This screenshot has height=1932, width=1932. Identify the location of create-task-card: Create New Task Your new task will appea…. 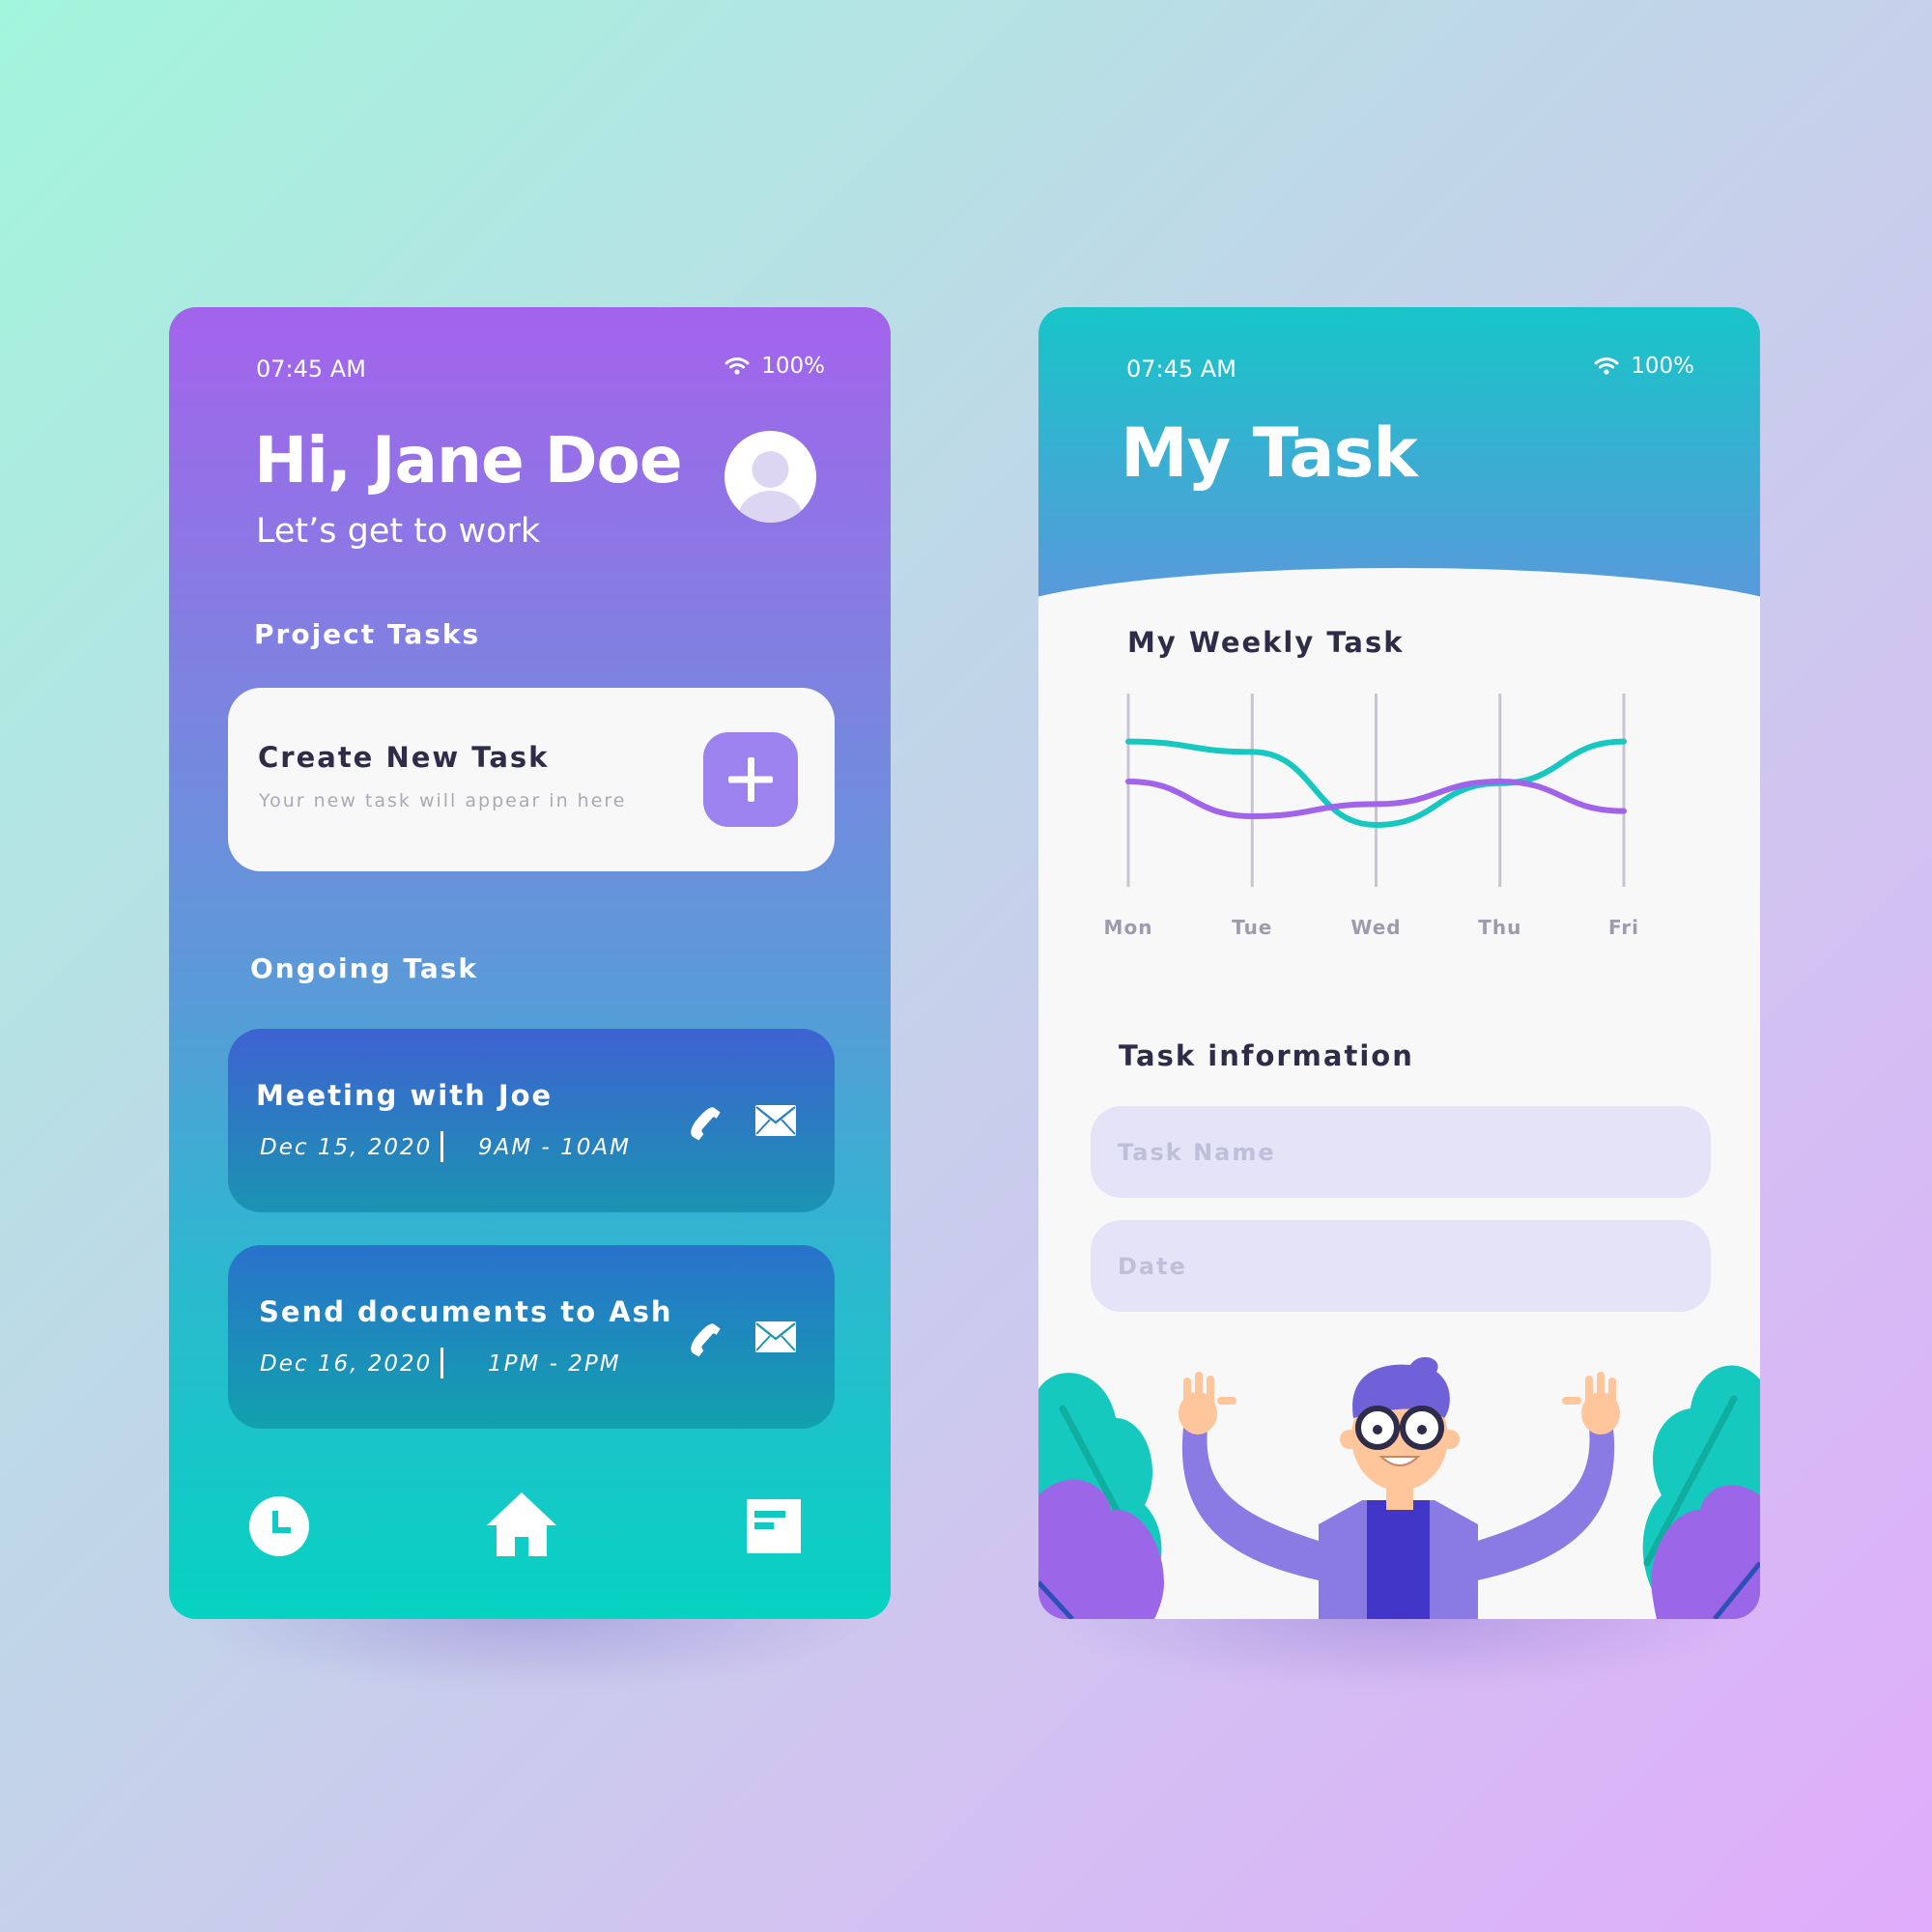
(531, 779).